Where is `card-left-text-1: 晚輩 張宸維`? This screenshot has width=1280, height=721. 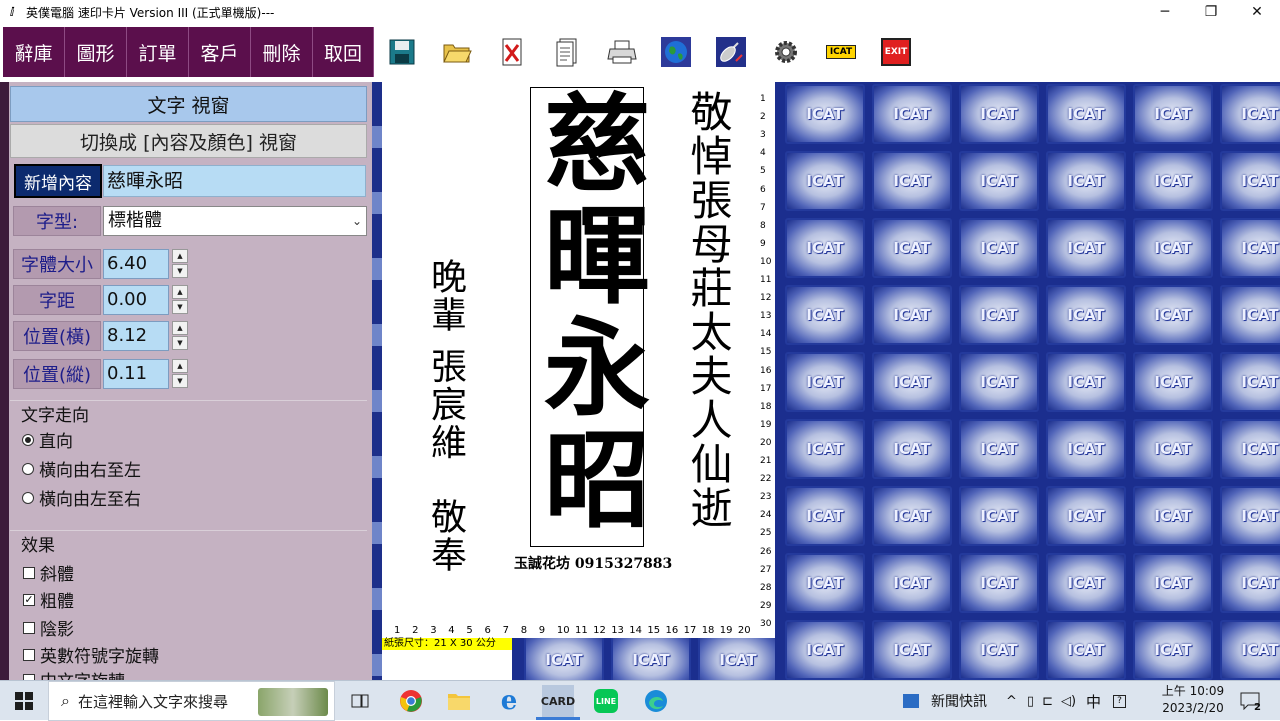
card-left-text-1: 晚輩 張宸維 is located at coordinates (445, 359).